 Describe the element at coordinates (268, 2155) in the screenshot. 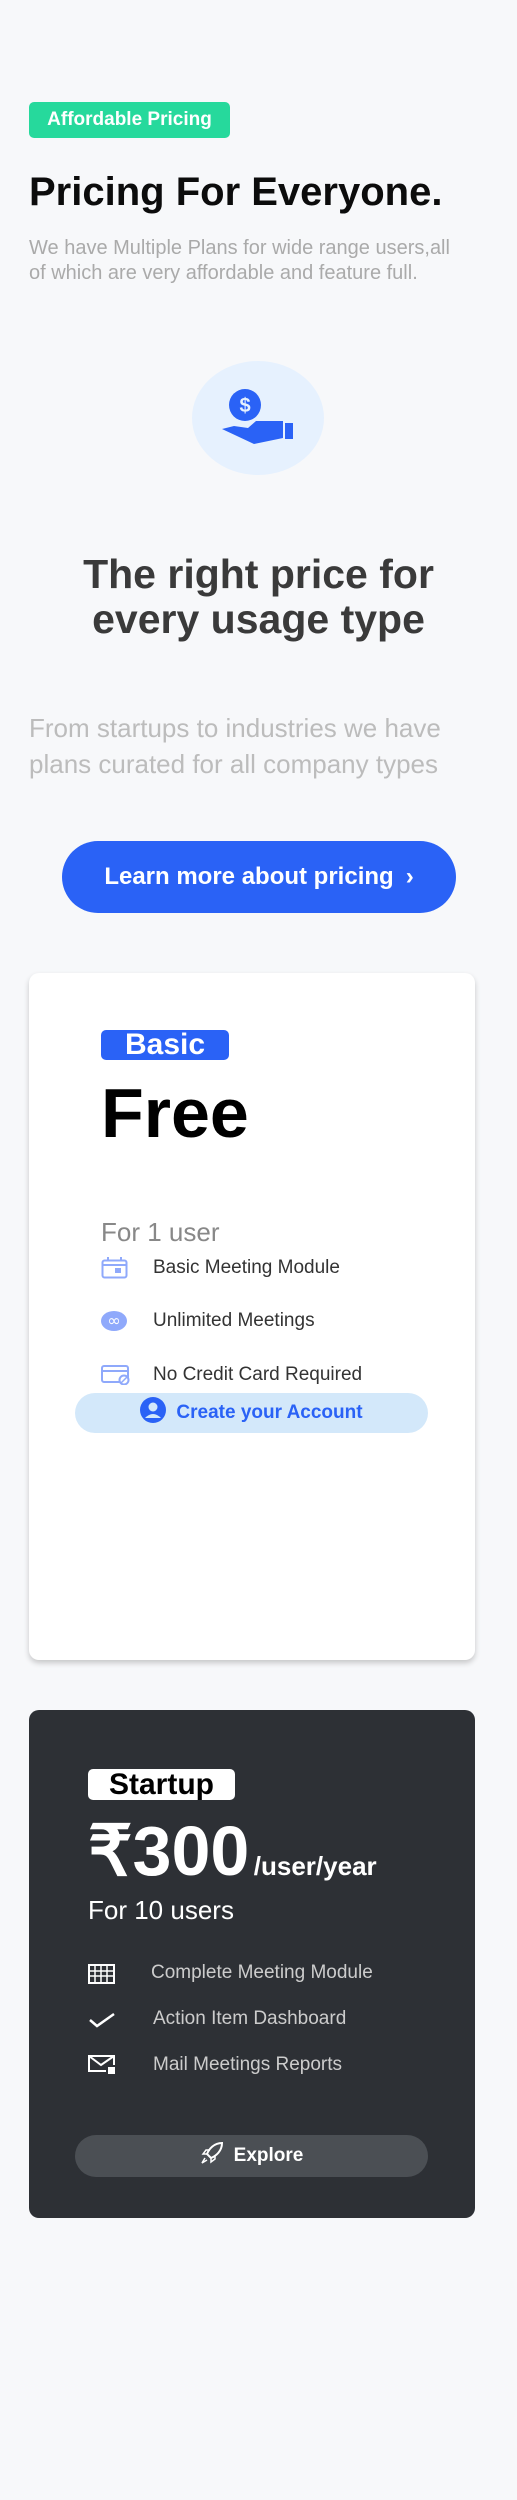

I see `button-label: Explore` at that location.